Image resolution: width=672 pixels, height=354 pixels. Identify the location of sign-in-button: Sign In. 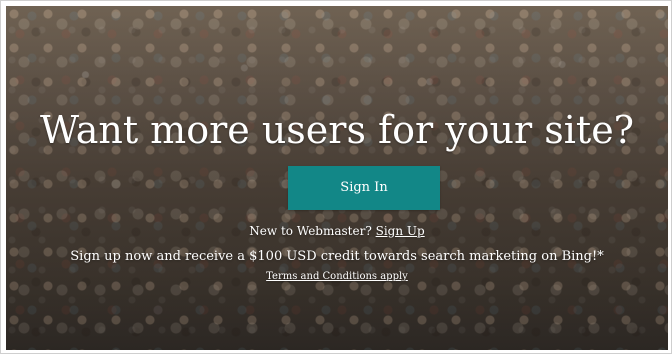
(364, 188).